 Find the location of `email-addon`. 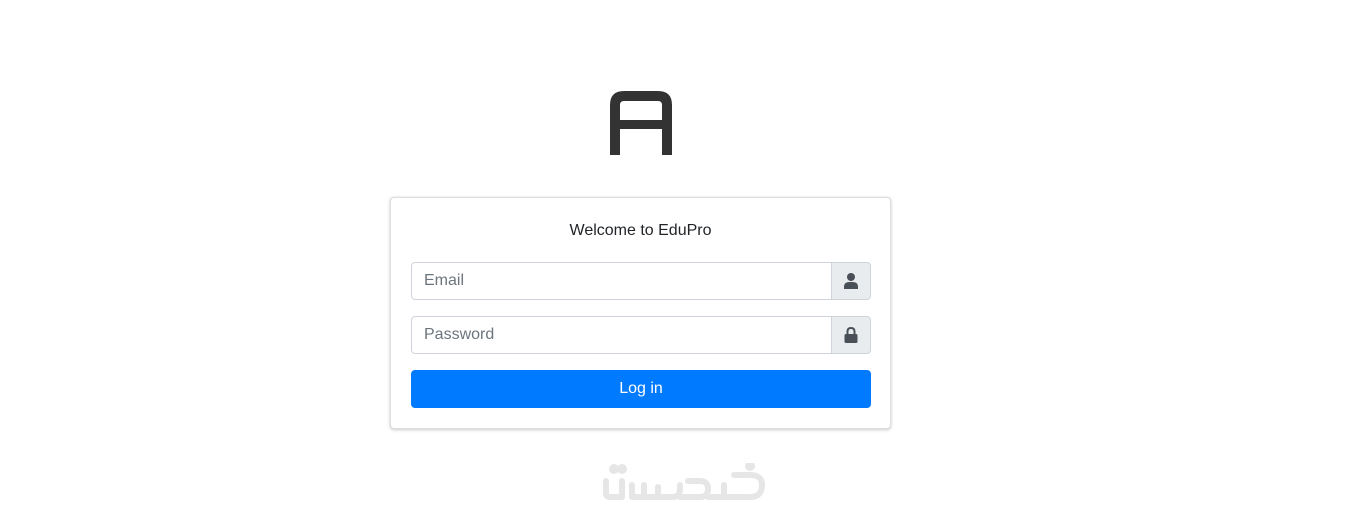

email-addon is located at coordinates (851, 281).